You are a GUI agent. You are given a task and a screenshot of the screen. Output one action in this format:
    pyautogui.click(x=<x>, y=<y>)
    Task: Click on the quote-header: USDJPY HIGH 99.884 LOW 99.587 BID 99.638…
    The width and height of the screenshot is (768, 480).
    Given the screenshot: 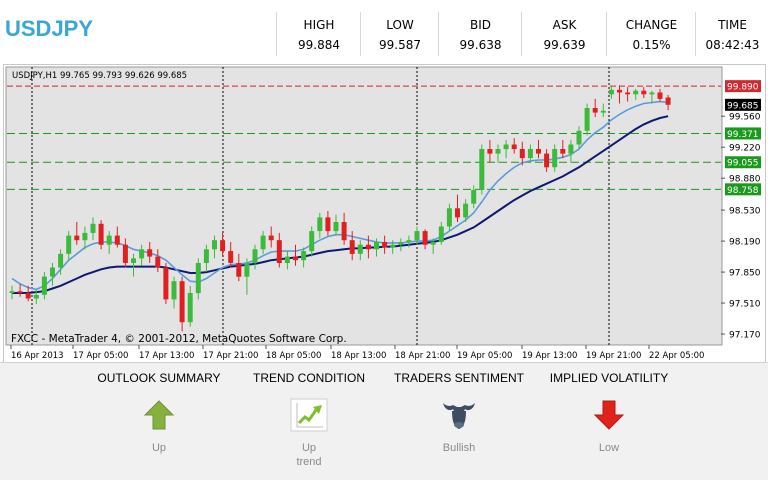 What is the action you would take?
    pyautogui.click(x=384, y=32)
    